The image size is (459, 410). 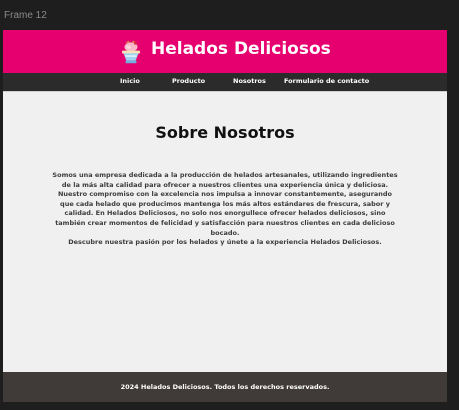 What do you see at coordinates (241, 49) in the screenshot?
I see `brand-title: Helados Deliciosos` at bounding box center [241, 49].